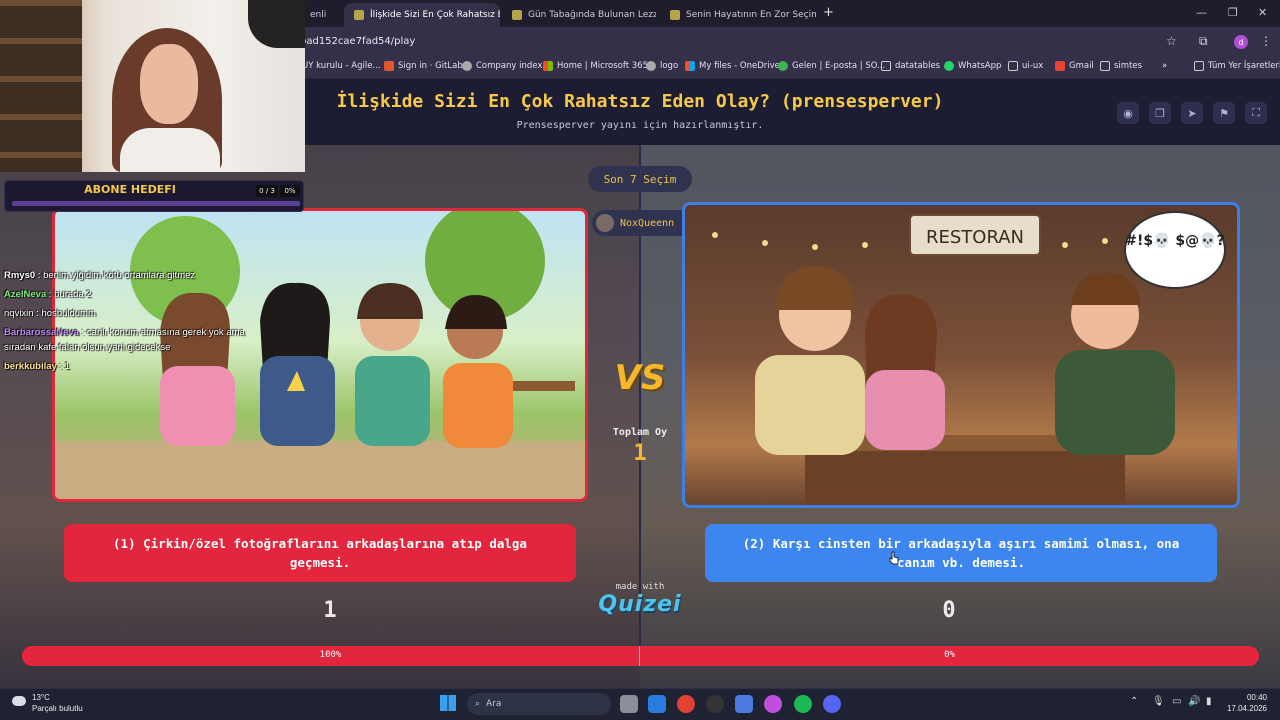 This screenshot has height=720, width=1280. I want to click on recent-voter: NoxQueenn, so click(638, 223).